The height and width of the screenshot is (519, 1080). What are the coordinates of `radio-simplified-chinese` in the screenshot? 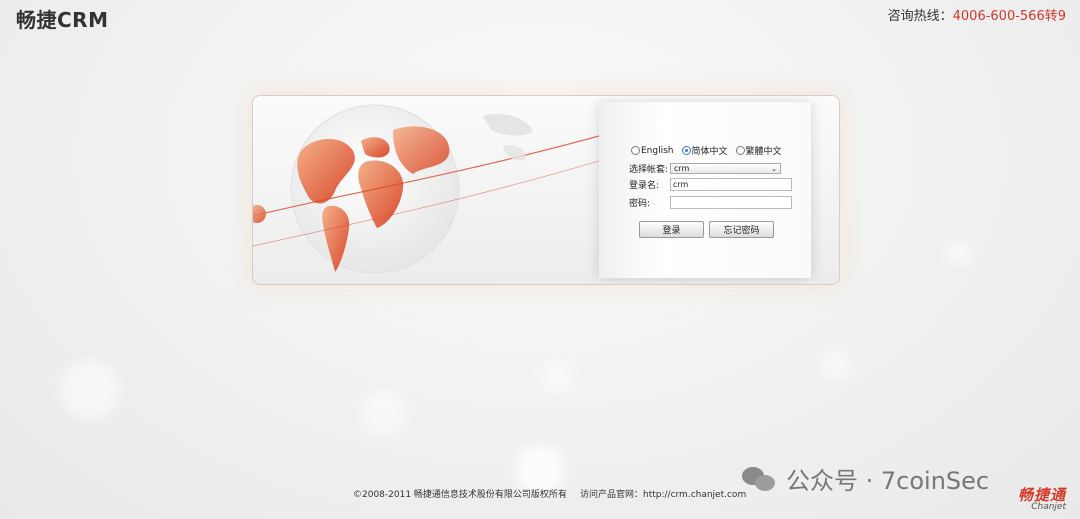 It's located at (686, 150).